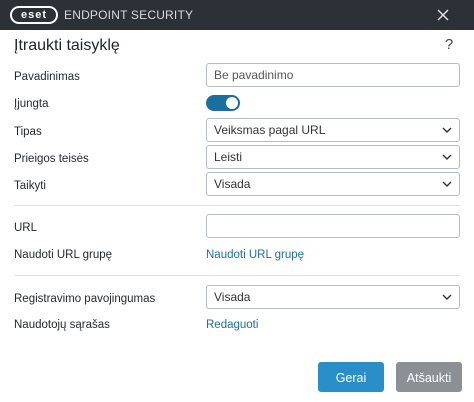 The width and height of the screenshot is (474, 402). I want to click on type-select-value: Veiksmas pagal URL, so click(270, 130).